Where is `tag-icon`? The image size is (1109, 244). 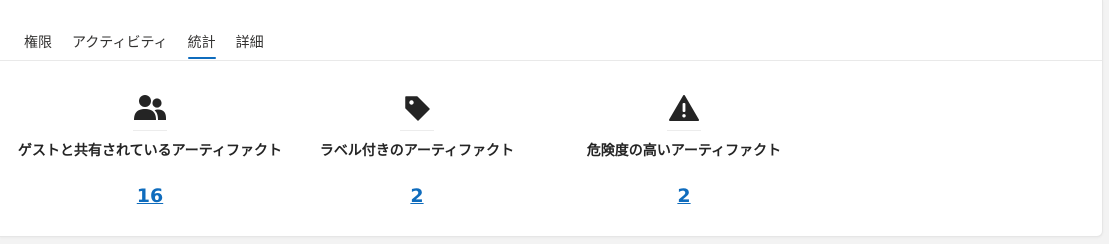
tag-icon is located at coordinates (417, 108).